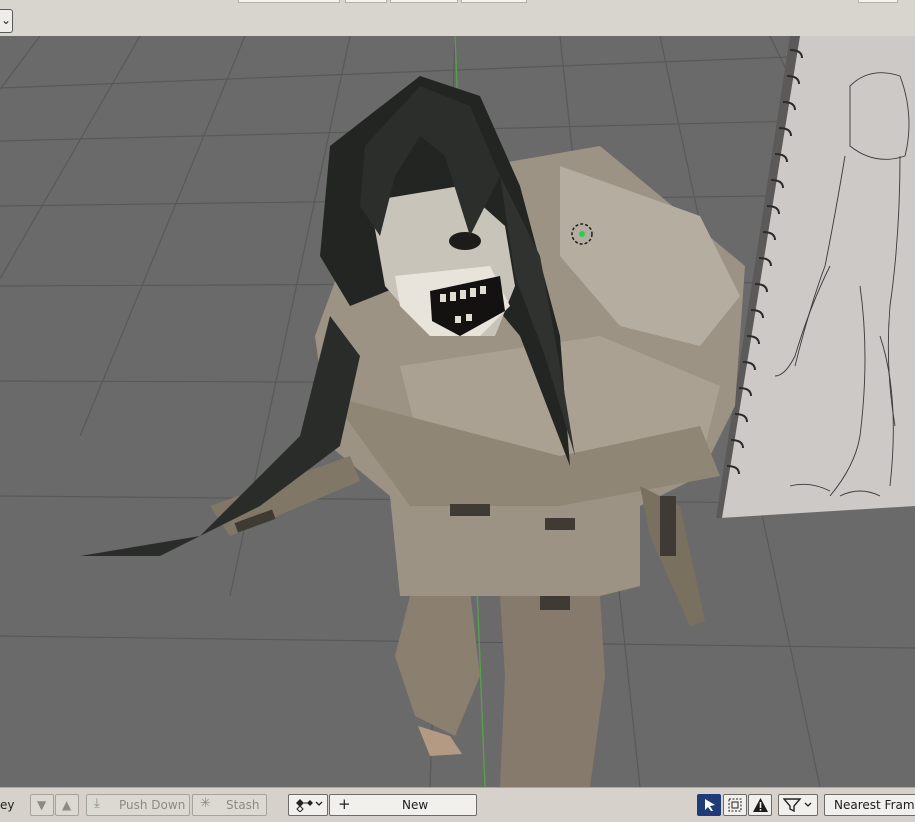 The height and width of the screenshot is (822, 915). I want to click on cursor-select-icon, so click(710, 805).